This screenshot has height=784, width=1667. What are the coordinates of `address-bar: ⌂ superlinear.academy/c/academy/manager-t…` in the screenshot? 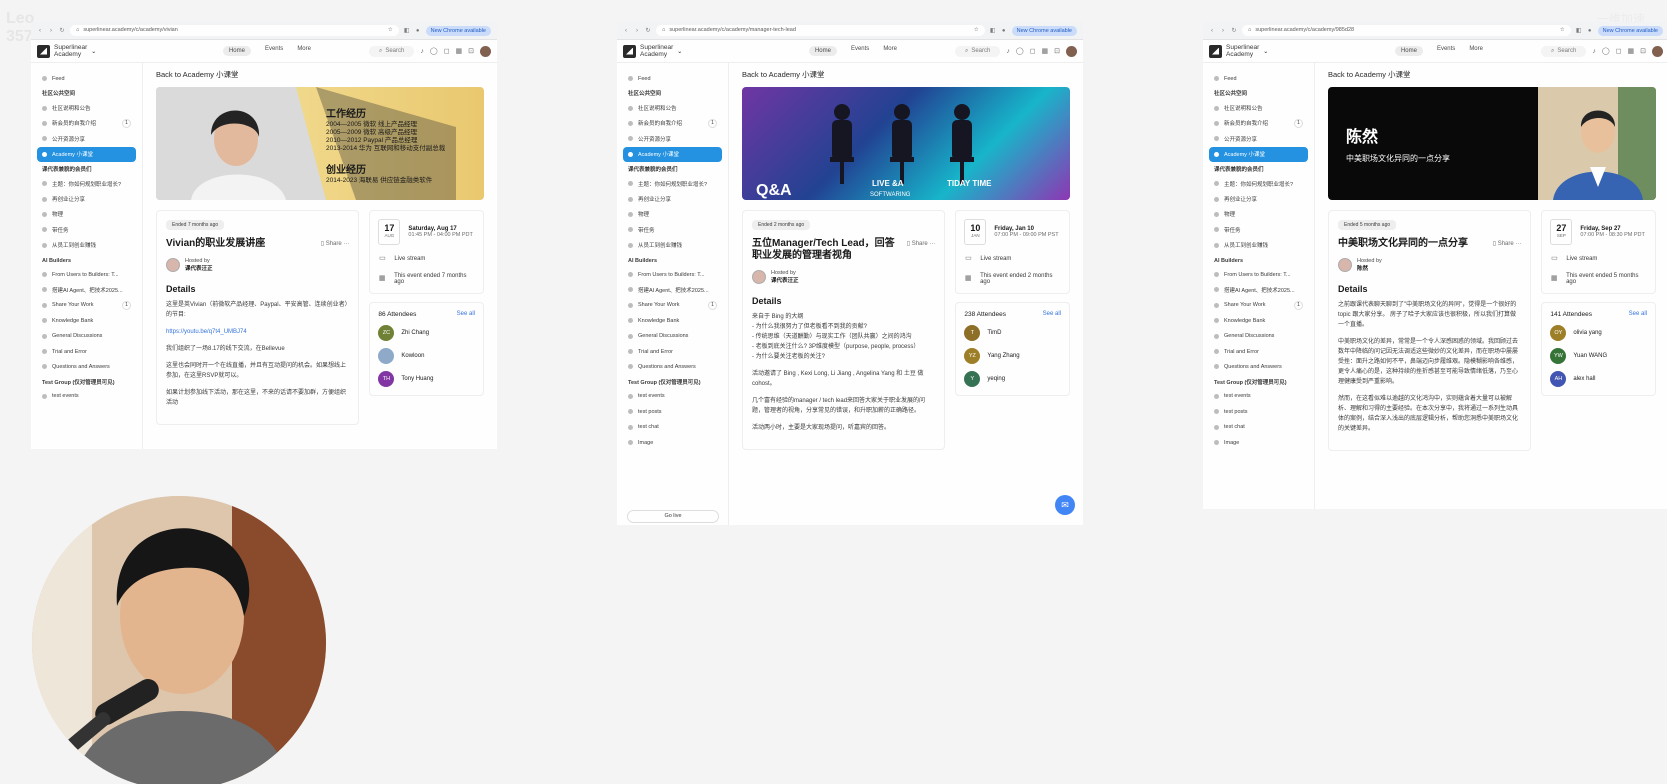 It's located at (820, 30).